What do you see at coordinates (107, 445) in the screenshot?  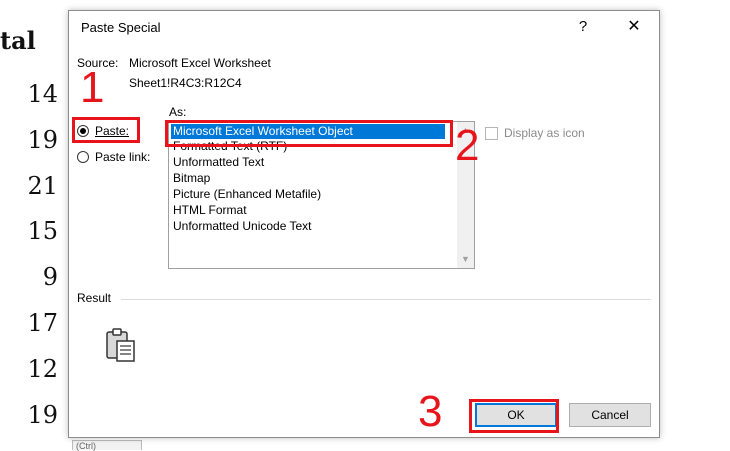 I see `paste-options-tag: (Ctrl)` at bounding box center [107, 445].